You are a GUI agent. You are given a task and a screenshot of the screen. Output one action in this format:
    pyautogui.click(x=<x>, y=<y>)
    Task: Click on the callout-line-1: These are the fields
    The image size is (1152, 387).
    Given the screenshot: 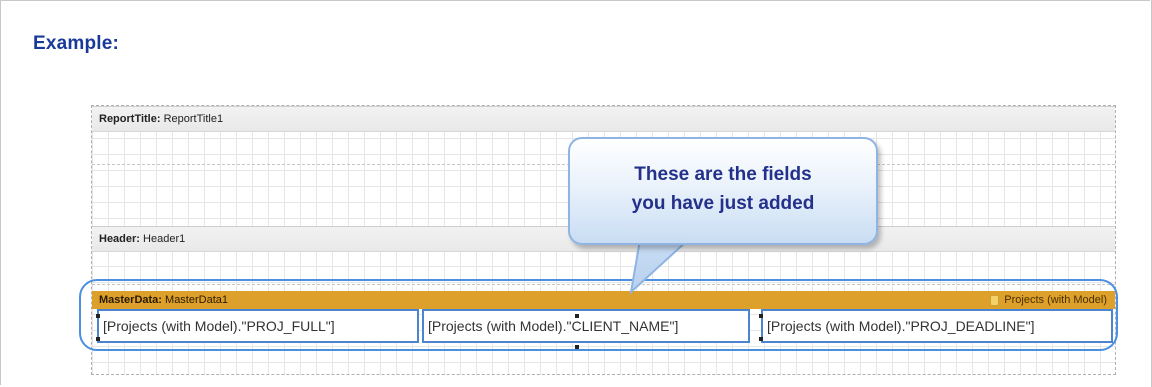 What is the action you would take?
    pyautogui.click(x=723, y=174)
    